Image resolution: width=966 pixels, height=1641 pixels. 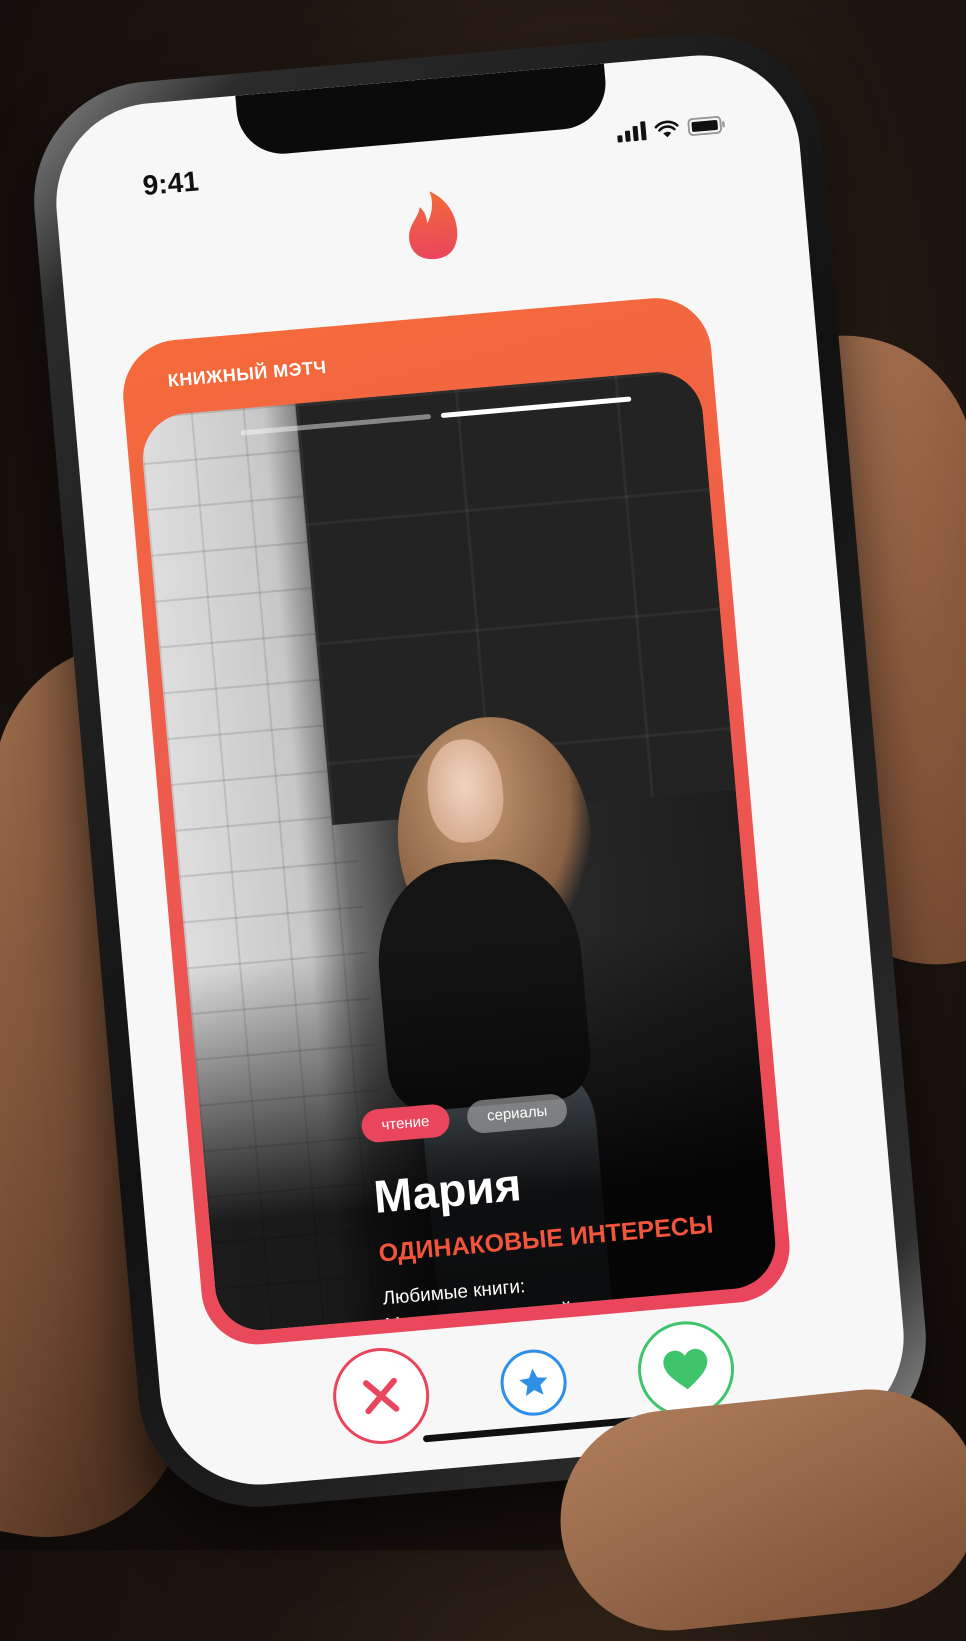 I want to click on status-icons, so click(x=671, y=128).